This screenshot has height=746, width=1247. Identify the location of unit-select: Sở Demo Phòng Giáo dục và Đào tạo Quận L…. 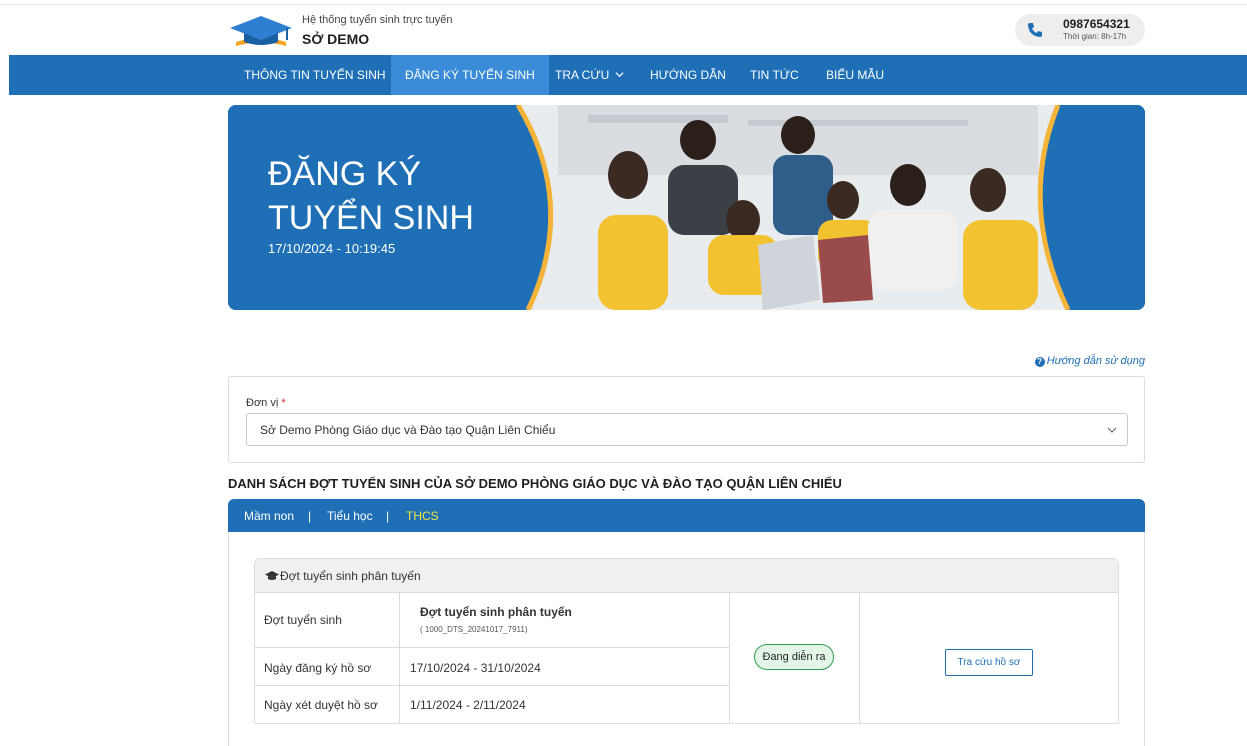
(687, 429).